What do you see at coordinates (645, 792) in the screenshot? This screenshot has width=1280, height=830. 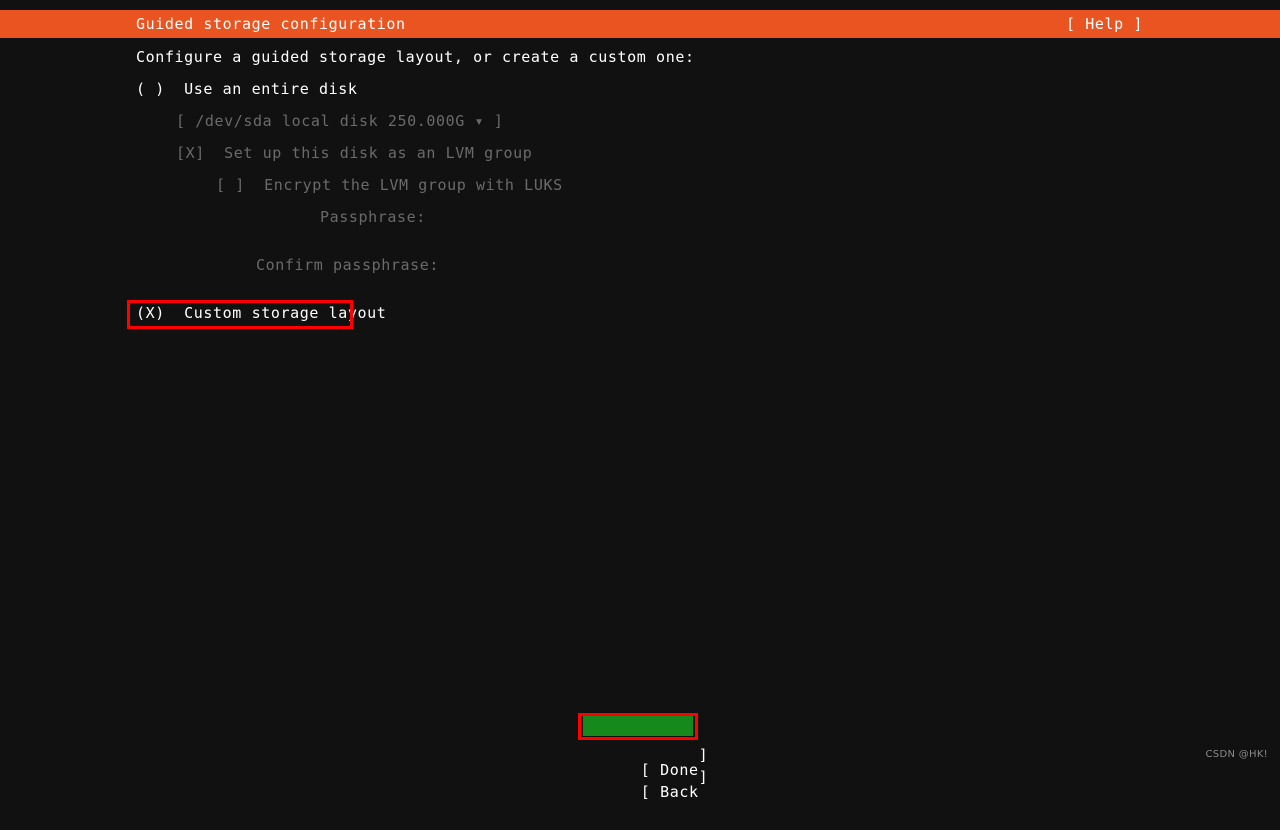 I see `back-open-bracket: [` at bounding box center [645, 792].